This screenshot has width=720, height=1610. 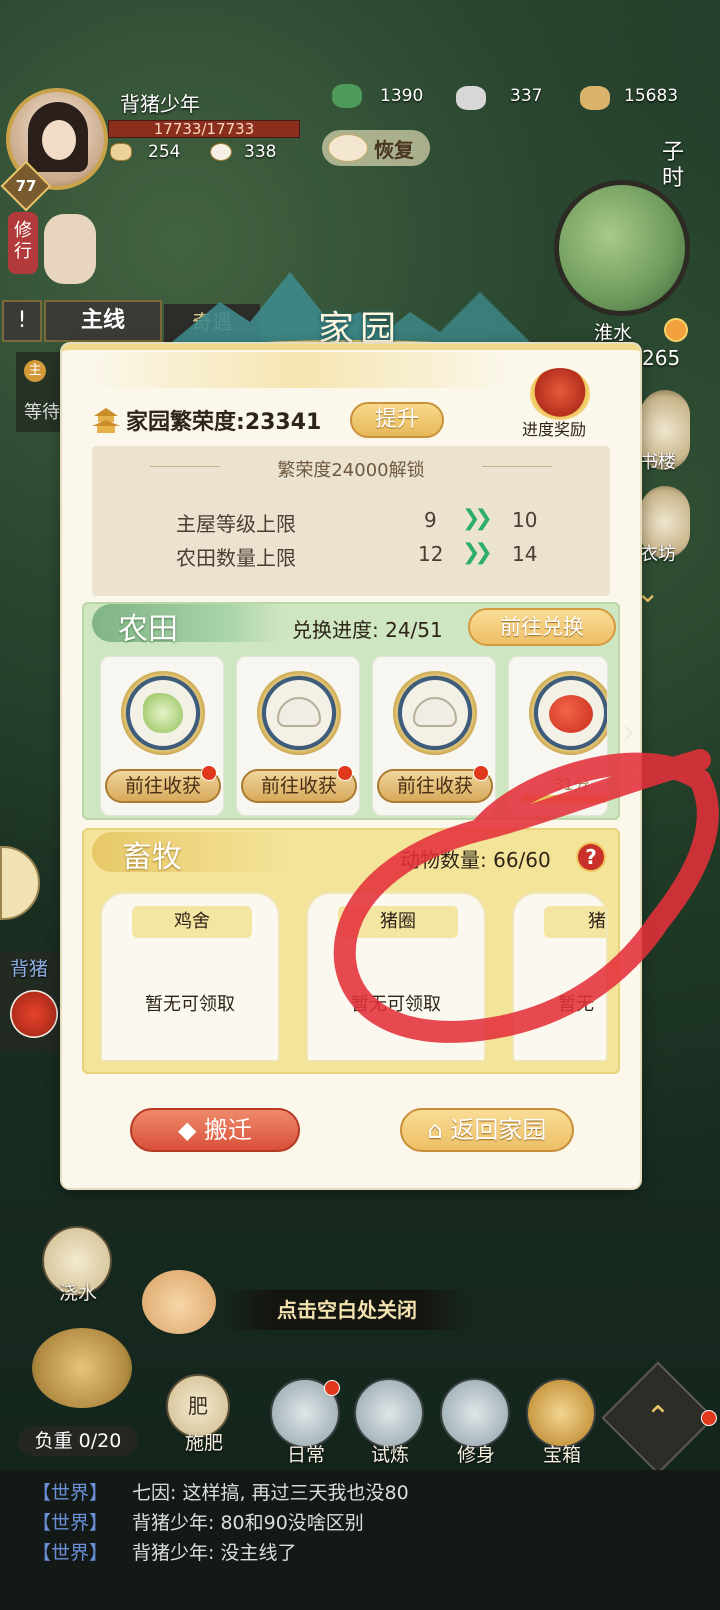 What do you see at coordinates (305, 1413) in the screenshot?
I see `daily-button` at bounding box center [305, 1413].